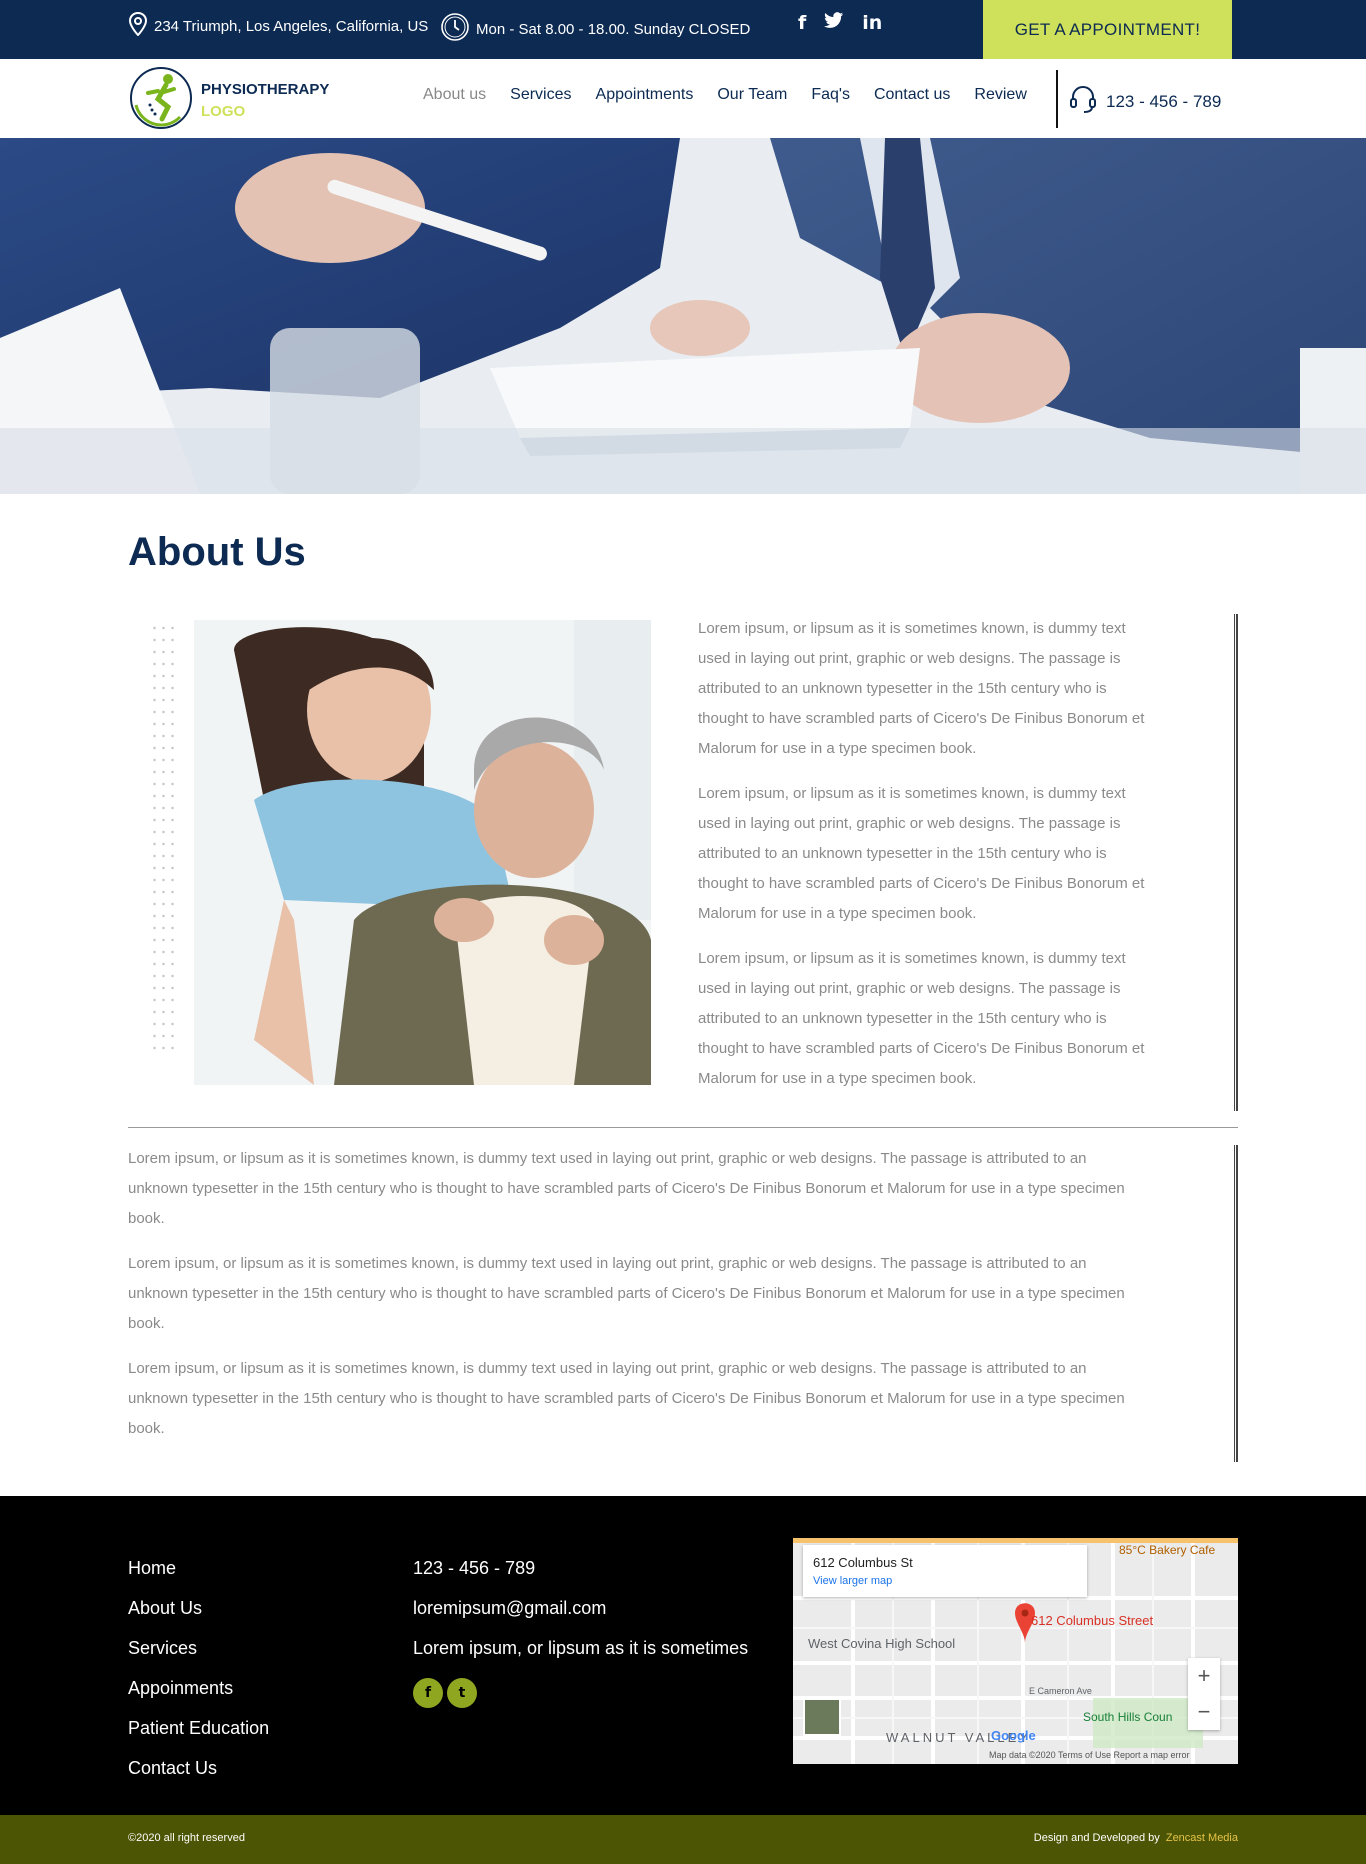 The height and width of the screenshot is (1864, 1366). What do you see at coordinates (945, 1571) in the screenshot?
I see `map-info-card: 612 Columbus St View larger map` at bounding box center [945, 1571].